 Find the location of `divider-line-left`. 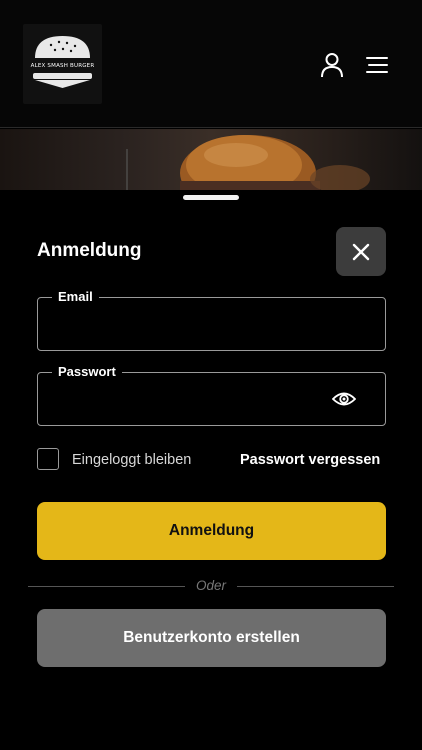

divider-line-left is located at coordinates (106, 586).